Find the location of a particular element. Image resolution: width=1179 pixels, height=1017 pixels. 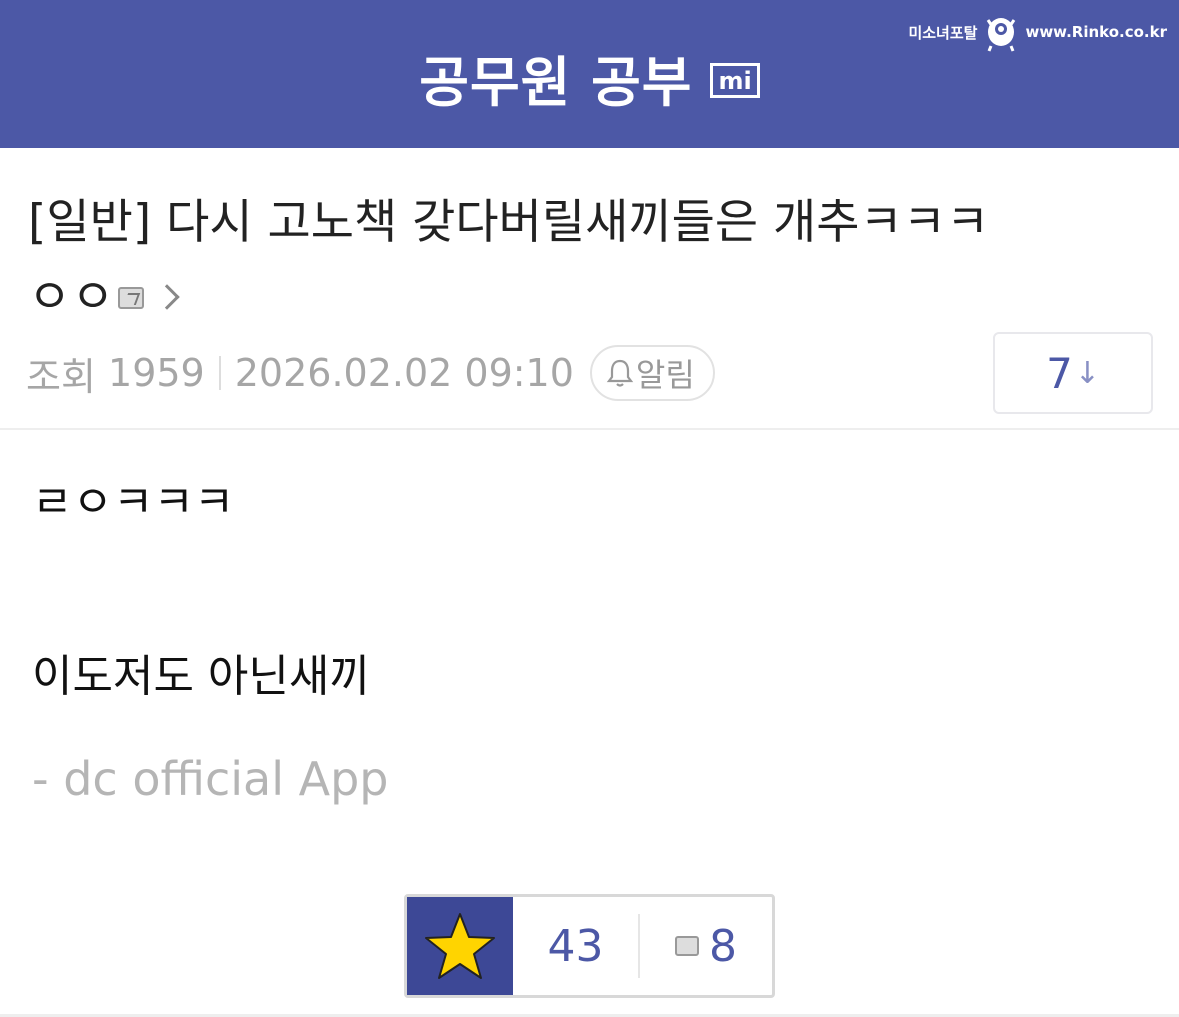

mobile-recommend-count: 8 is located at coordinates (723, 946).